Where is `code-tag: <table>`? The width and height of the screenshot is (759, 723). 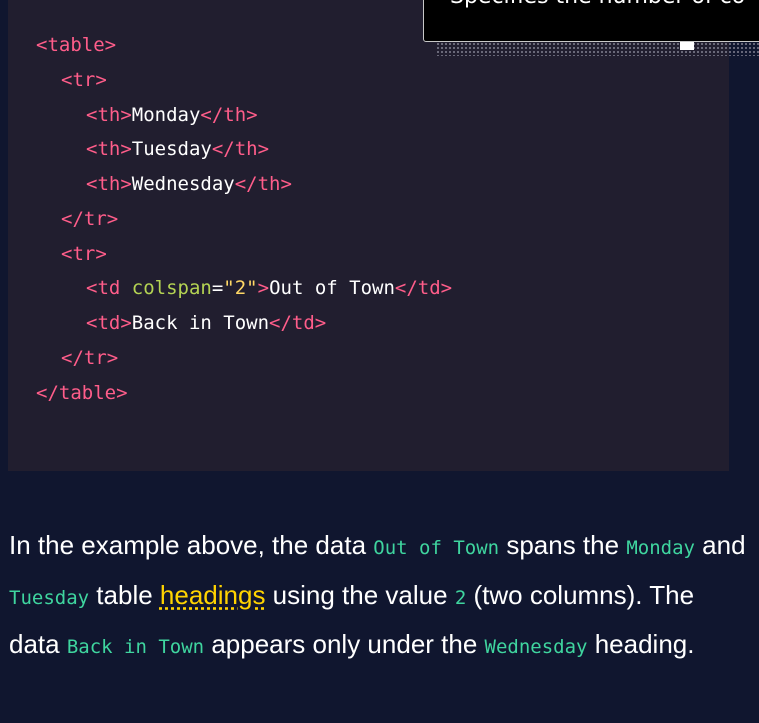 code-tag: <table> is located at coordinates (76, 45).